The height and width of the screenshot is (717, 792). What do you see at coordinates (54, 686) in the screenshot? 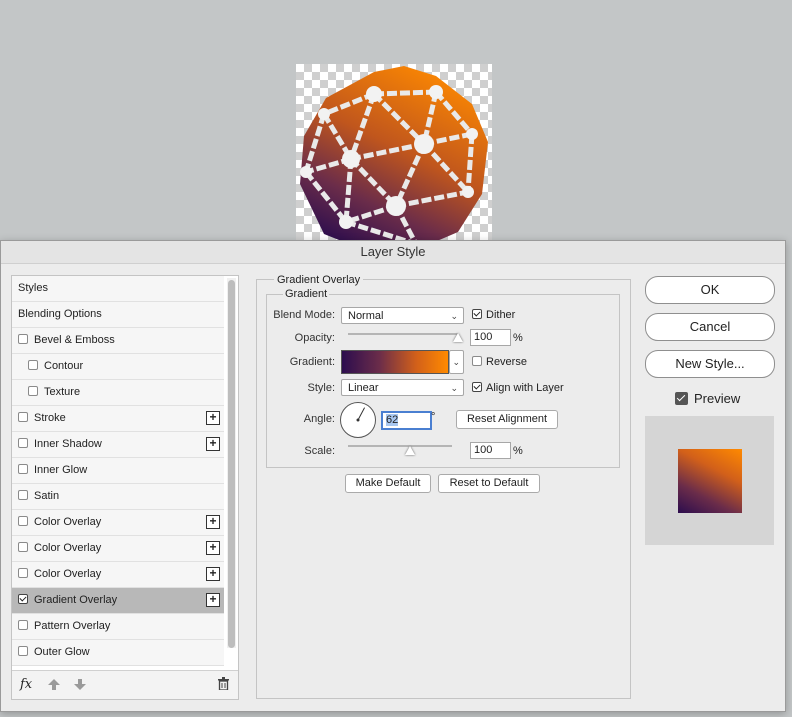
I see `move-up-icon` at bounding box center [54, 686].